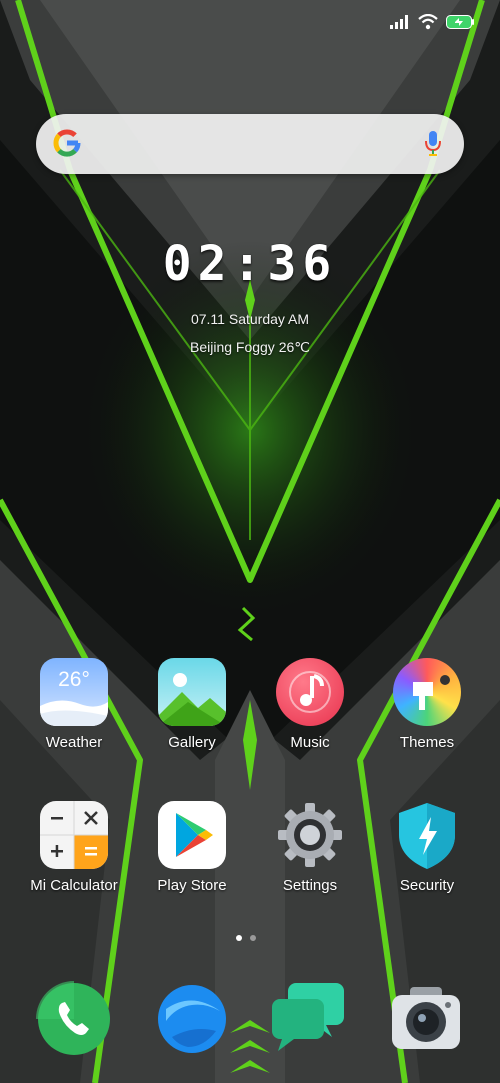 This screenshot has height=1083, width=500. I want to click on camera-icon, so click(426, 1018).